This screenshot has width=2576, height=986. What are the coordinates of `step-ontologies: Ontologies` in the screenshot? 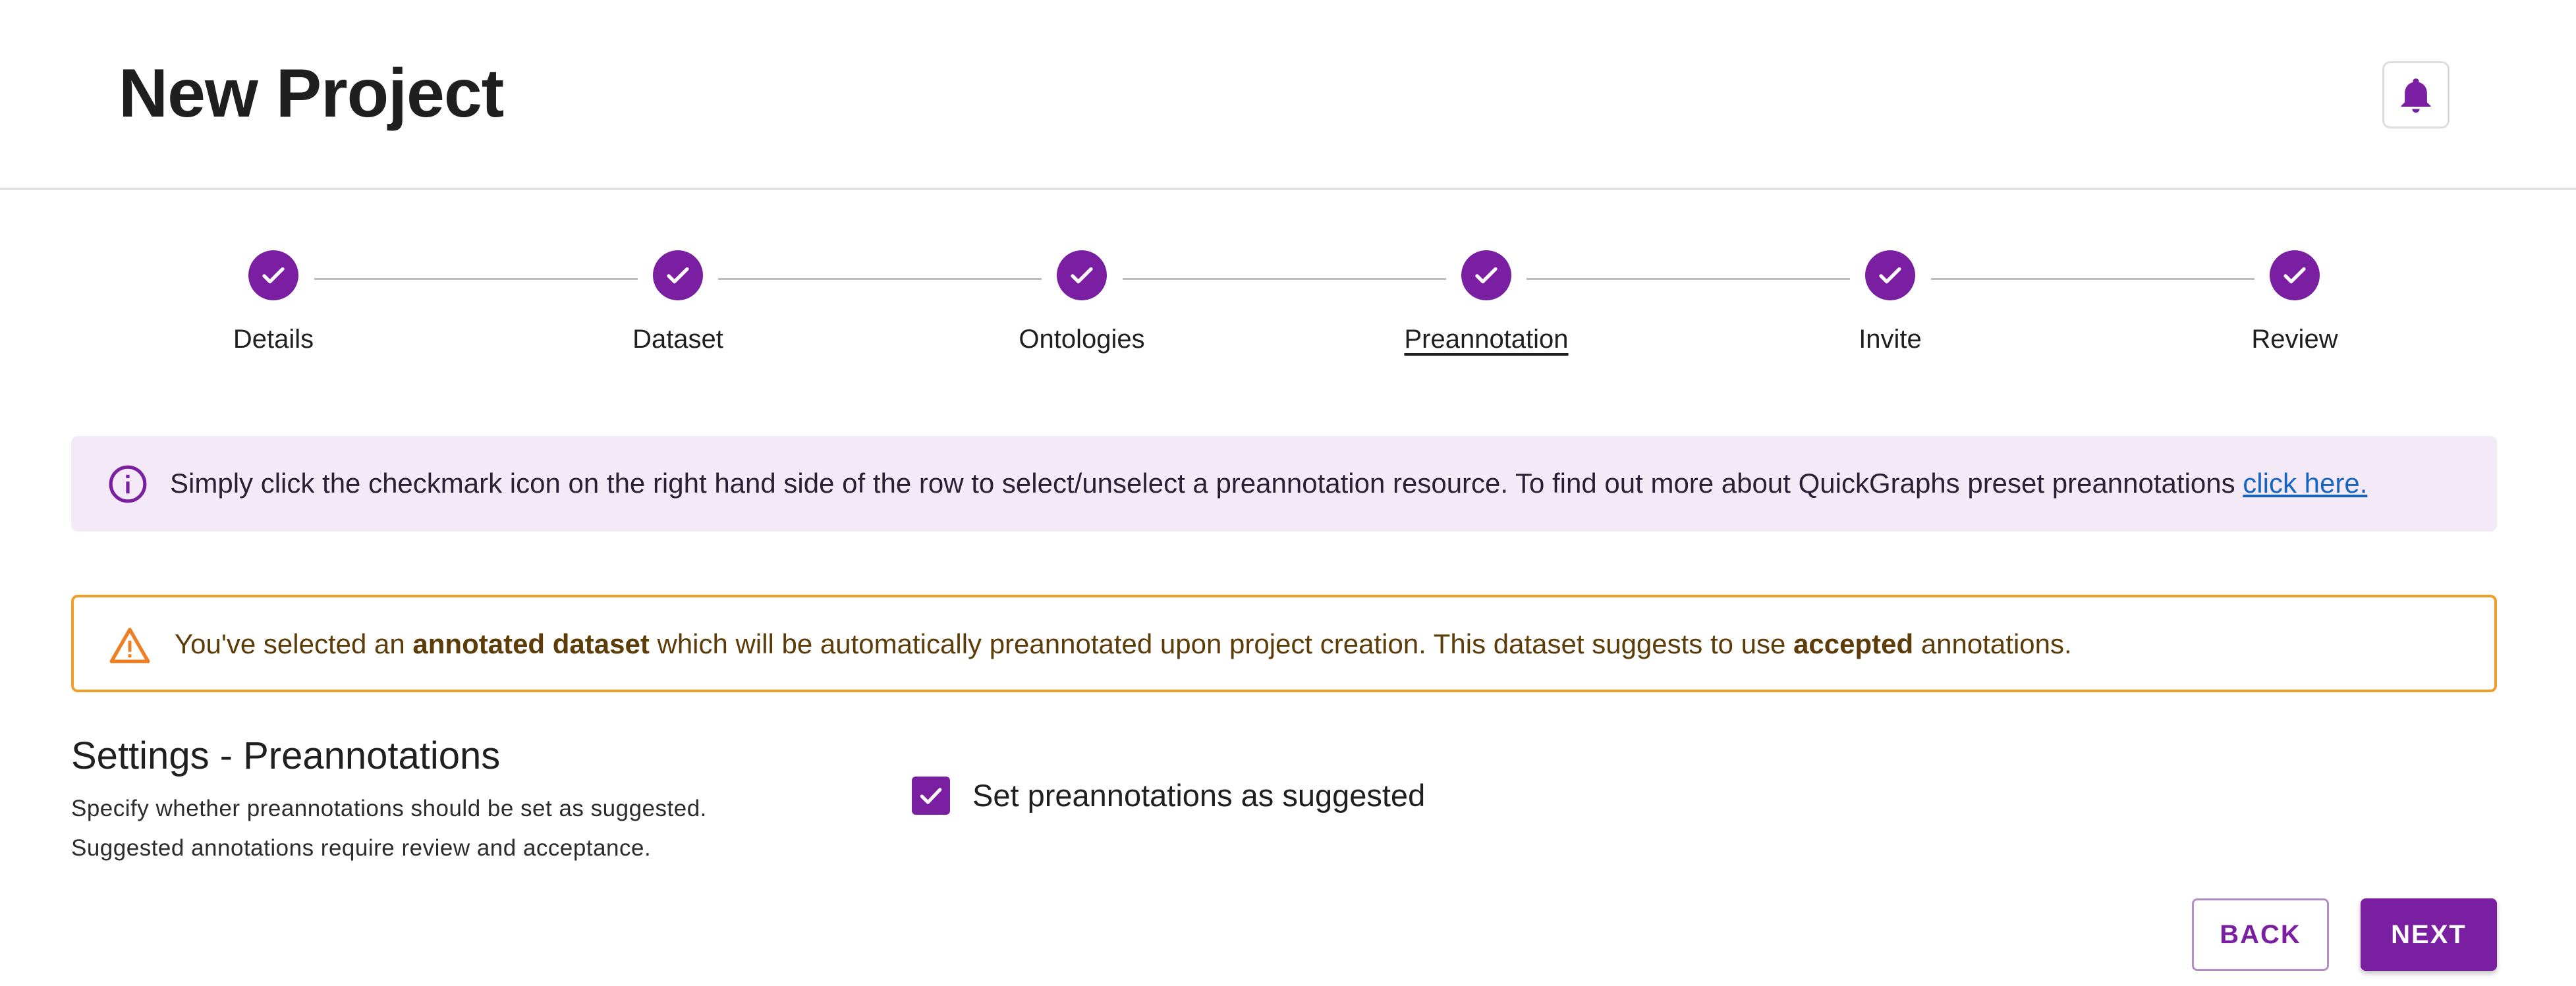 It's located at (1082, 302).